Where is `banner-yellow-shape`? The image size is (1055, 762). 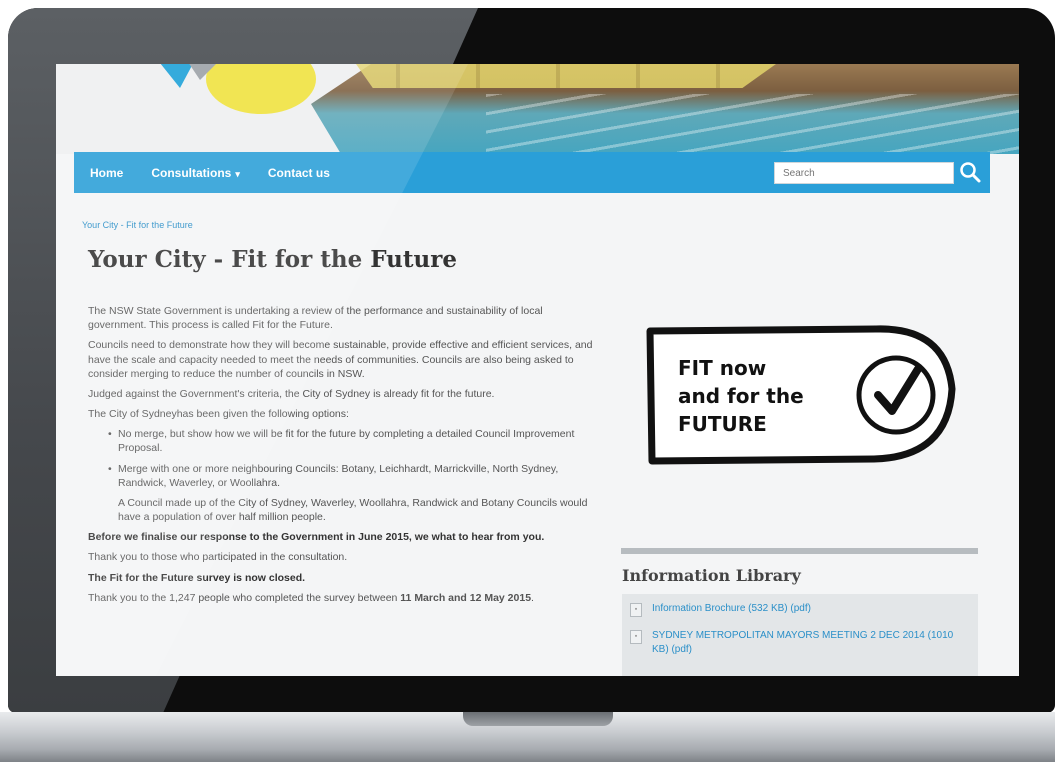
banner-yellow-shape is located at coordinates (261, 89).